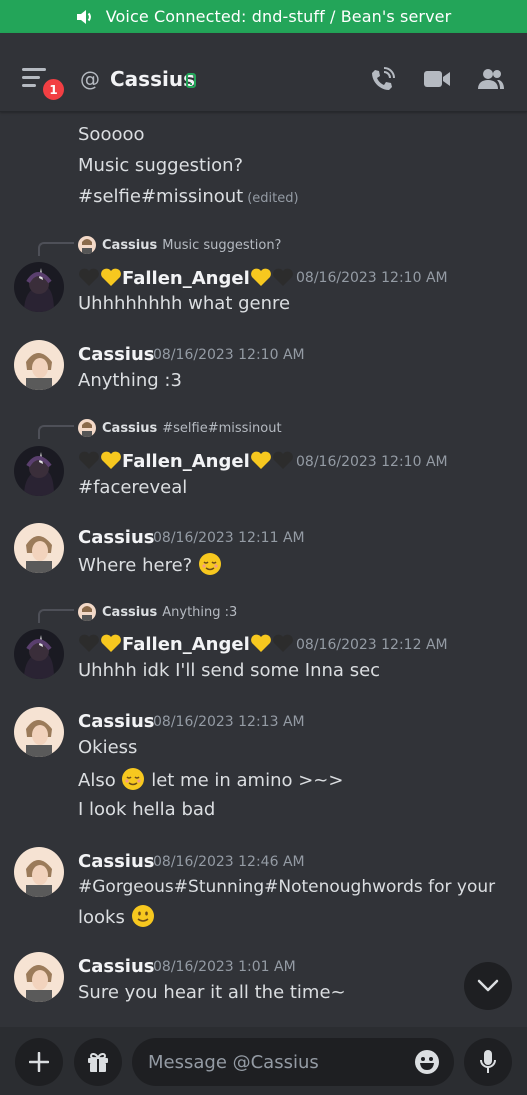 This screenshot has width=527, height=1095. Describe the element at coordinates (130, 380) in the screenshot. I see `message-text: Anything :3` at that location.